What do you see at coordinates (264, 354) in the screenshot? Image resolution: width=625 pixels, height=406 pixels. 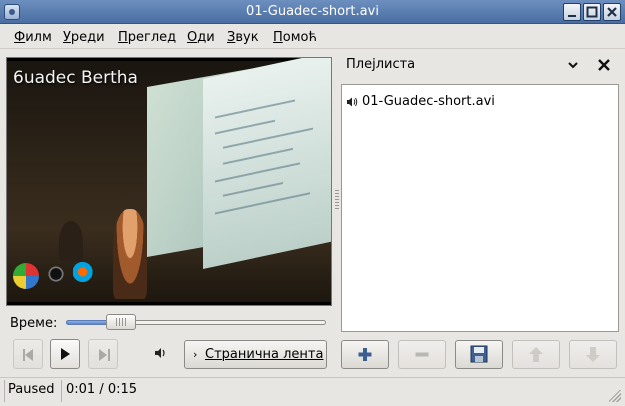 I see `sidebar-toggle-label: Странична лента` at bounding box center [264, 354].